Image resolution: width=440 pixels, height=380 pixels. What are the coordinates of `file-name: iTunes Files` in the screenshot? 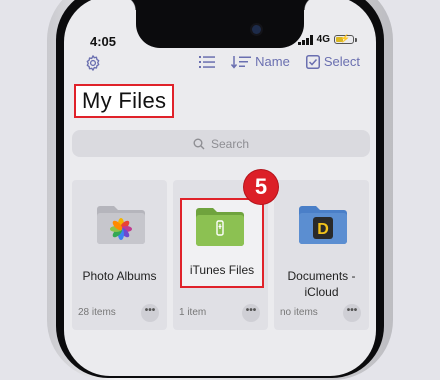 It's located at (222, 270).